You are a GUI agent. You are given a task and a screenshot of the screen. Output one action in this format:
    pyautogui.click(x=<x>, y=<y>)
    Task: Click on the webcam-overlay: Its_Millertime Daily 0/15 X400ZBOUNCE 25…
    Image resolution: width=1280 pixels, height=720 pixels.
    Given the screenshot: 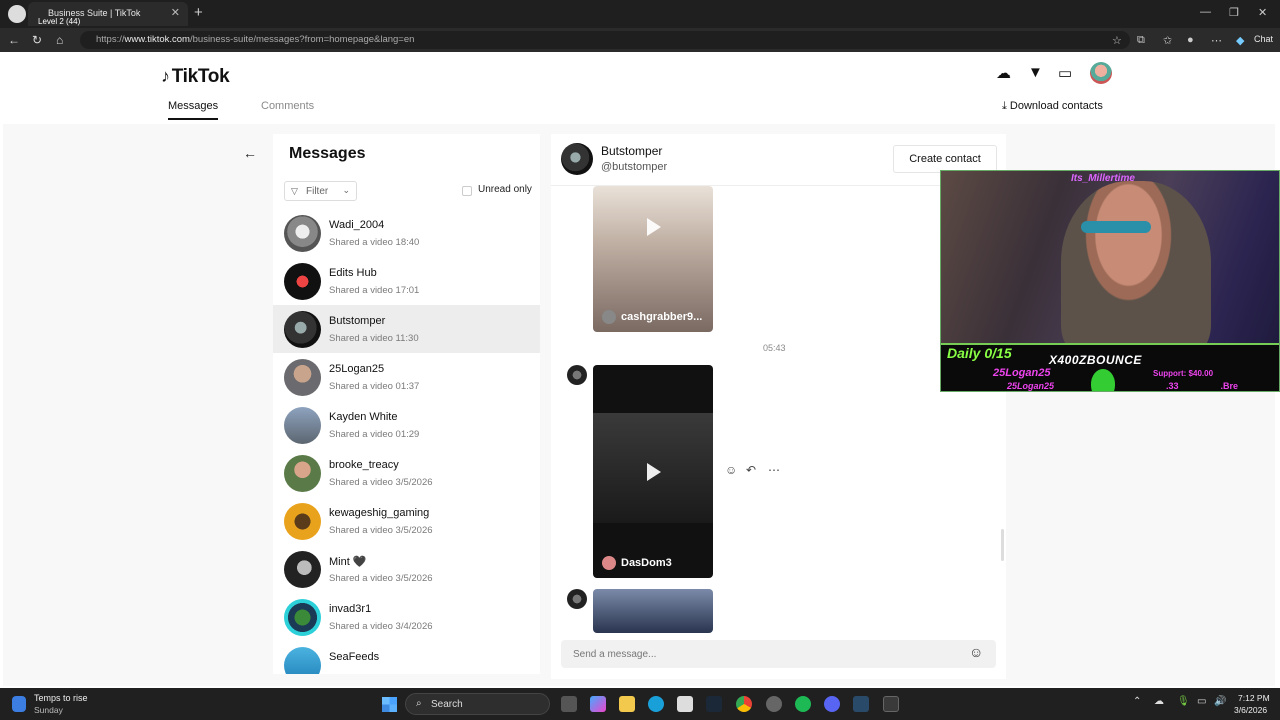 What is the action you would take?
    pyautogui.click(x=1110, y=281)
    